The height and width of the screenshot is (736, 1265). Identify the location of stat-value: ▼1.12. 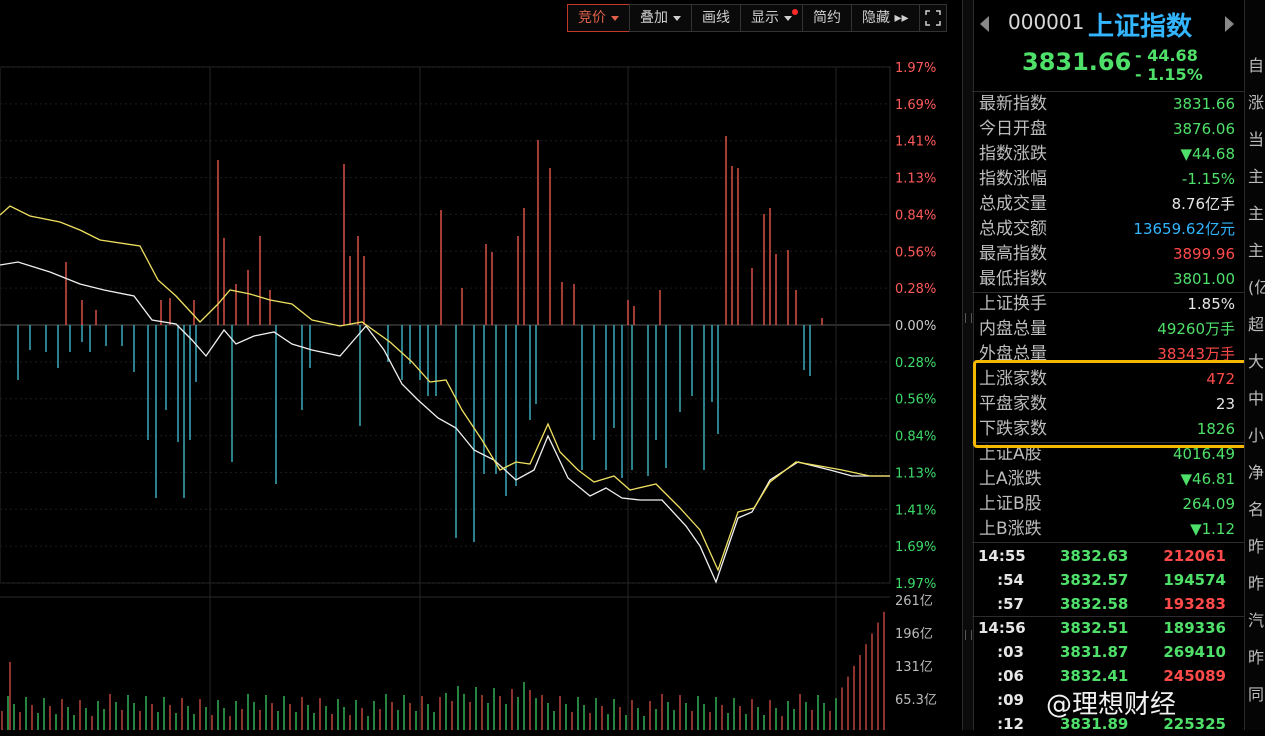
(1212, 529).